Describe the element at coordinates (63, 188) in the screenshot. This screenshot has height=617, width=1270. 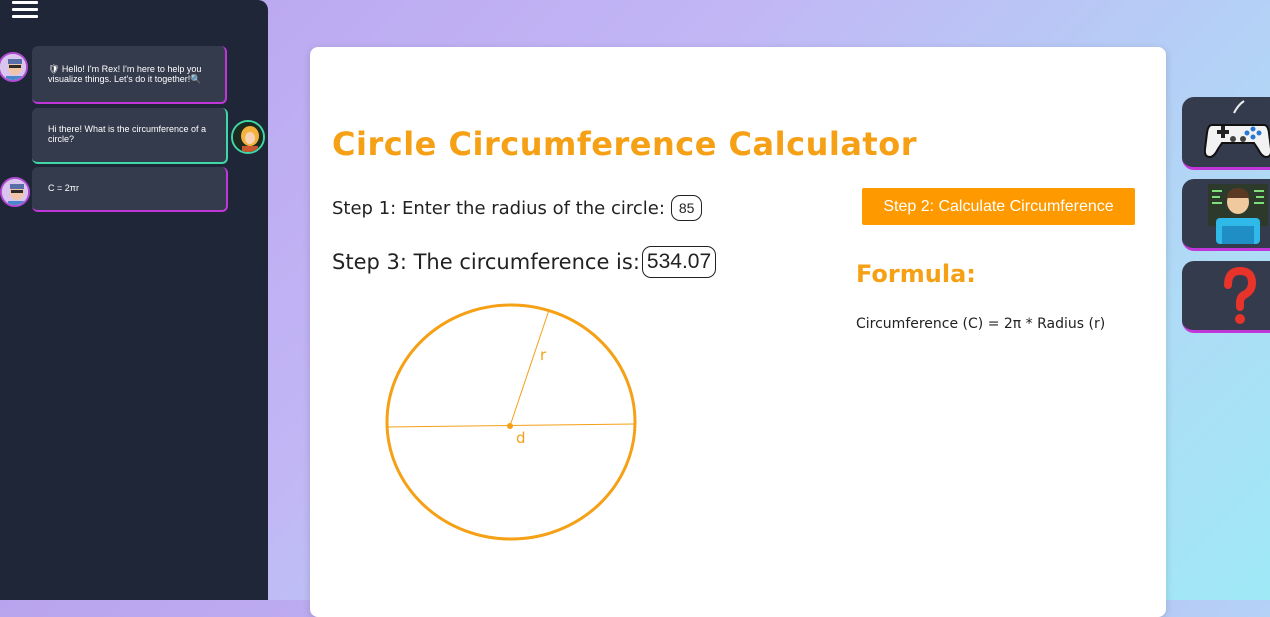
I see `chat-message-text: C = 2πr` at that location.